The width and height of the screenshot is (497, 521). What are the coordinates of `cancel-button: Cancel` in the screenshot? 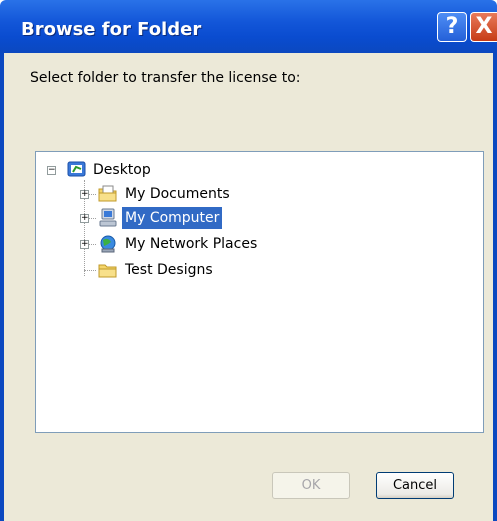 It's located at (415, 485).